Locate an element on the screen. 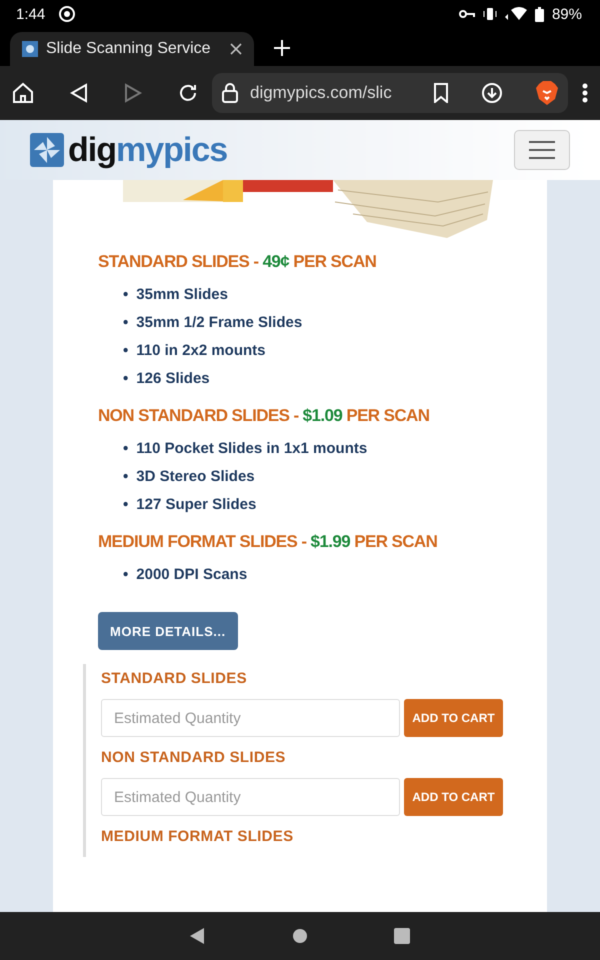  price-heading: MEDIUM FORMAT SLIDES - $1.99 PER SCAN is located at coordinates (268, 542).